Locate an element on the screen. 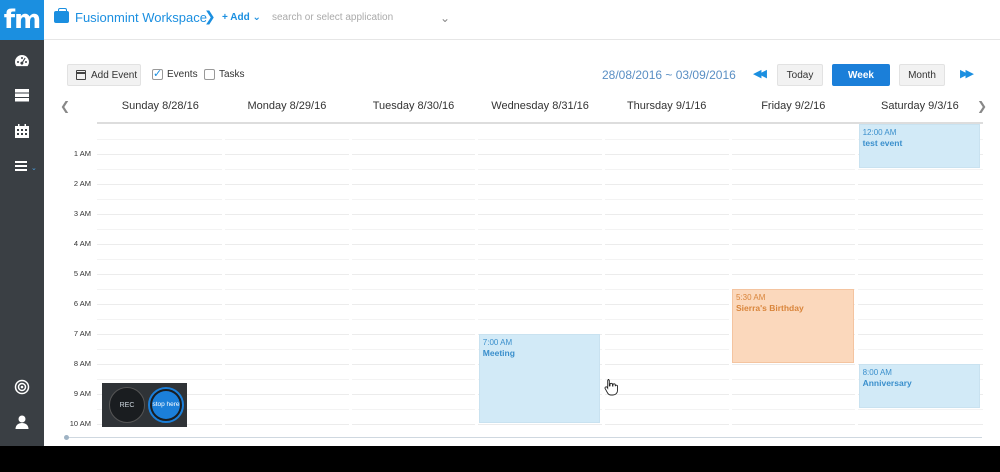  event-title: Meeting is located at coordinates (498, 353).